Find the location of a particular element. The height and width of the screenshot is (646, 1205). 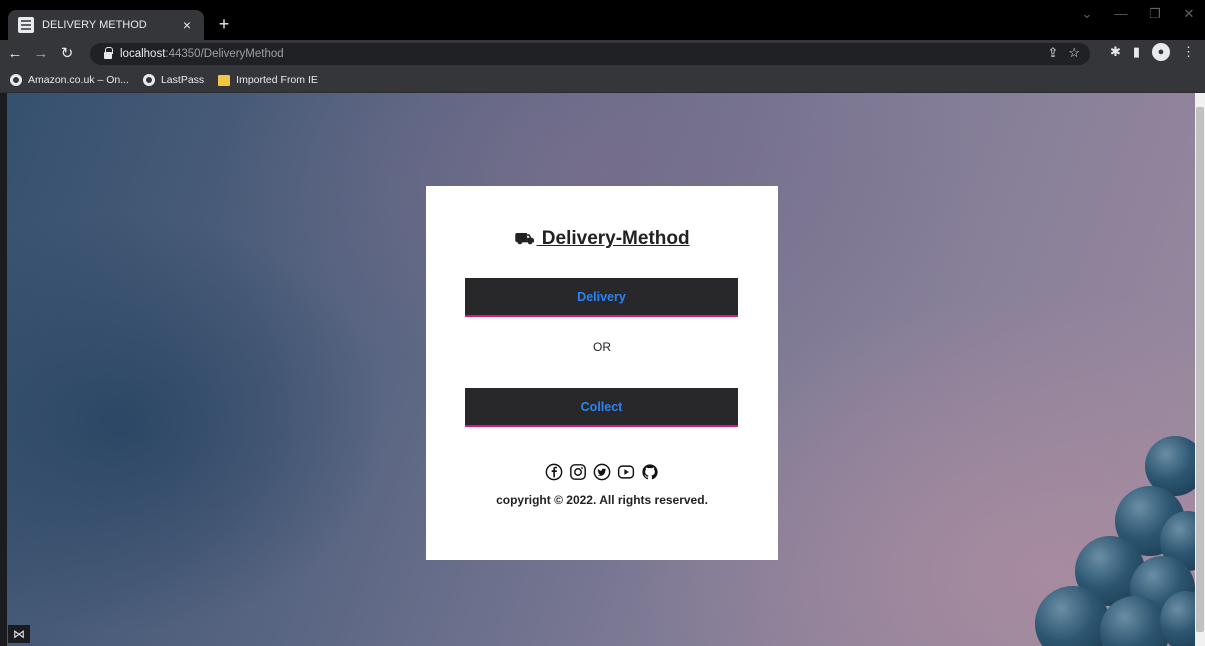

collect-button: Collect is located at coordinates (601, 407).